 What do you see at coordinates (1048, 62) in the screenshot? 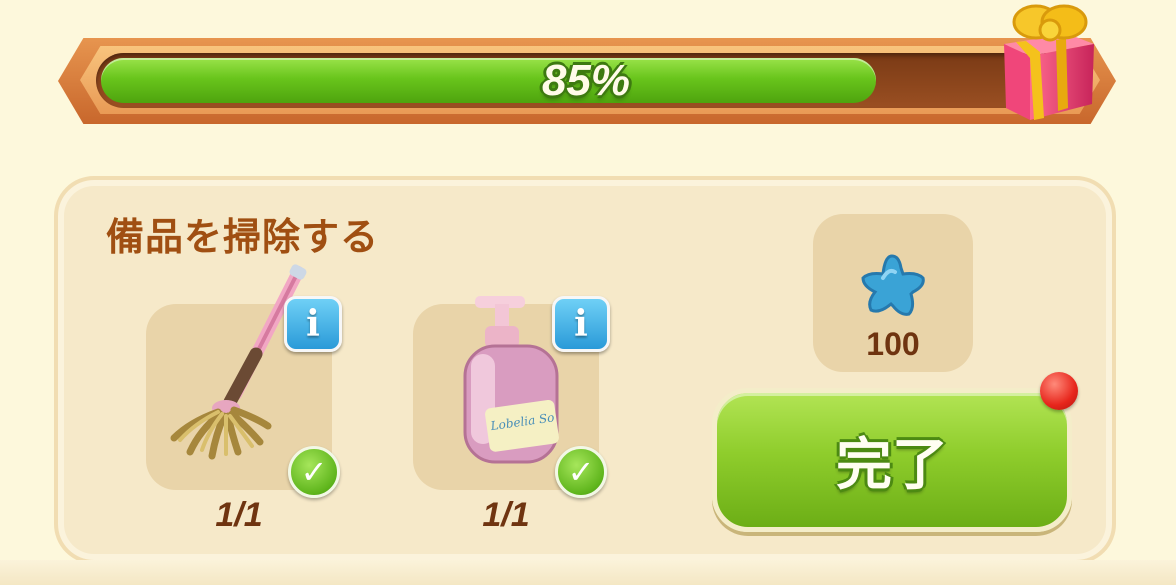
I see `gift-box-icon` at bounding box center [1048, 62].